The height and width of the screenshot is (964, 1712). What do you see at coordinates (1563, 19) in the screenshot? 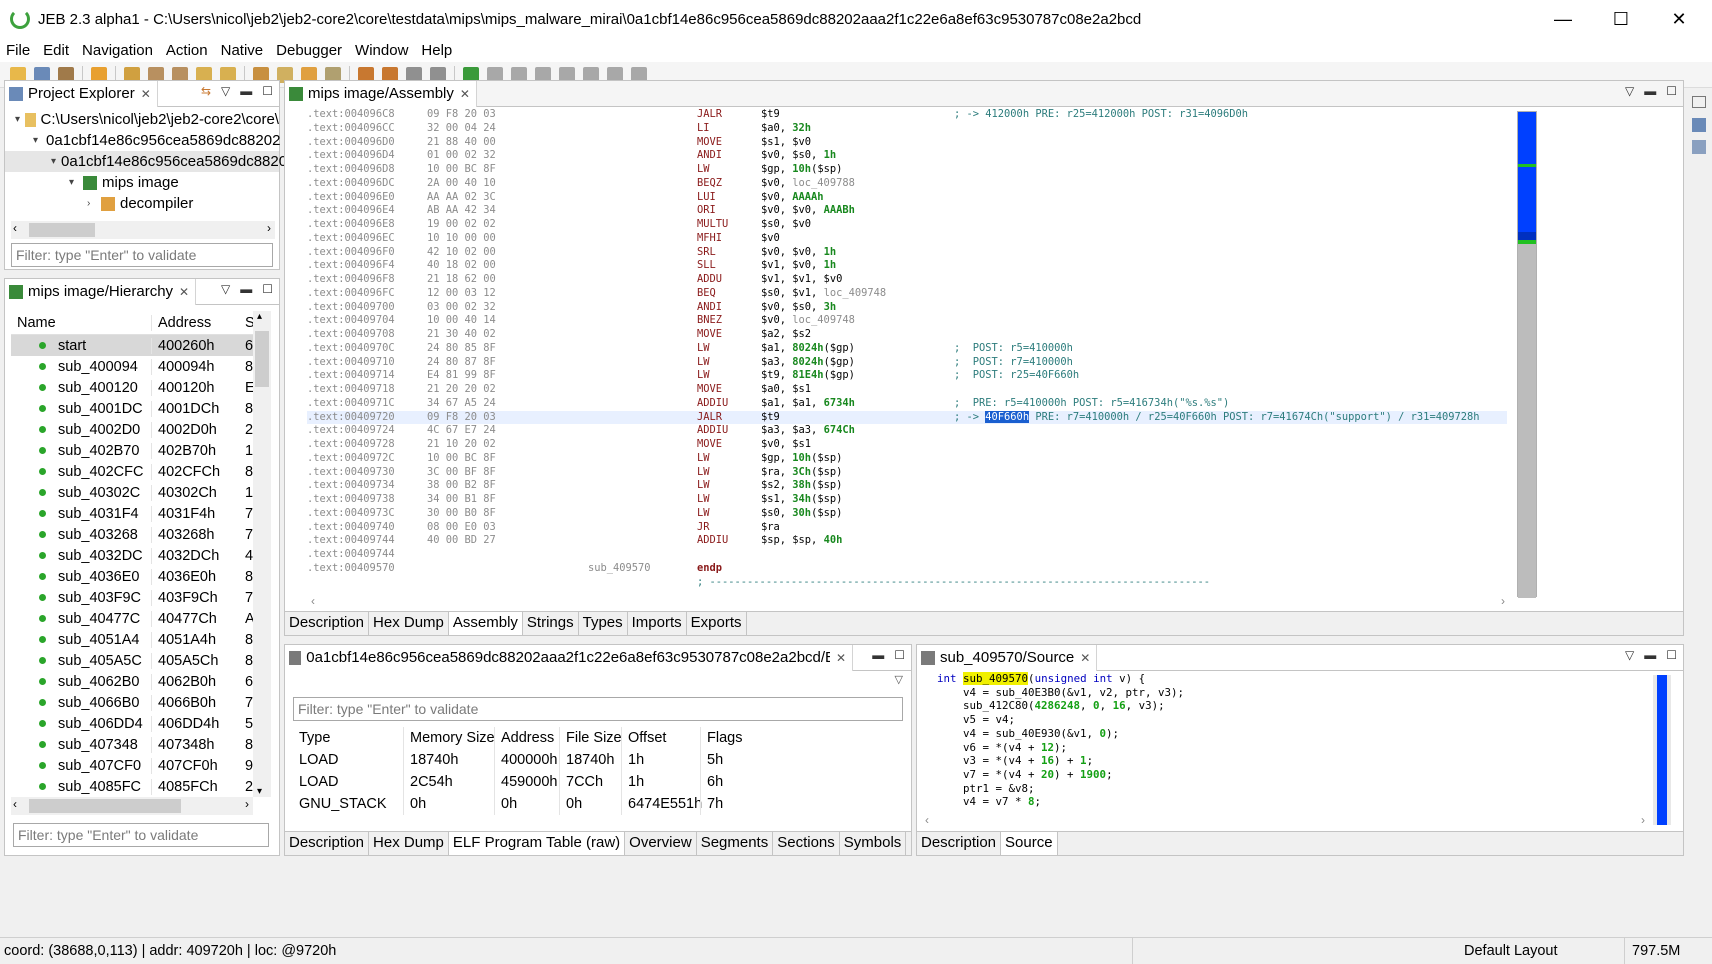
I see `minimize-button: —` at bounding box center [1563, 19].